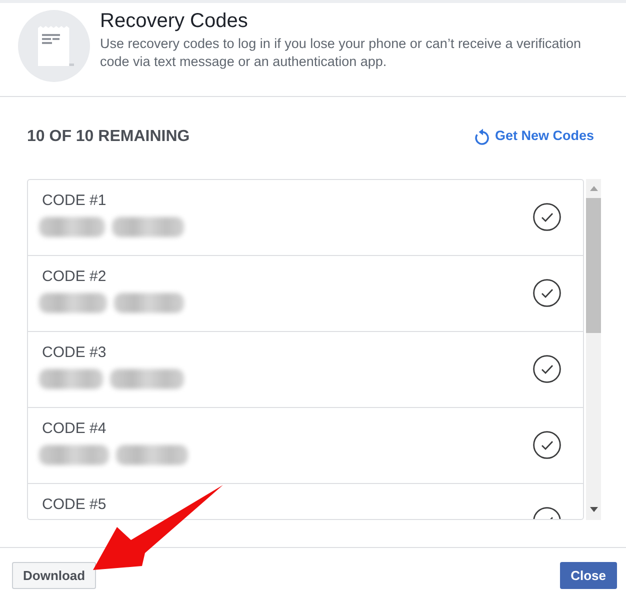 The image size is (626, 600). Describe the element at coordinates (75, 429) in the screenshot. I see `code-label: CODE #4` at that location.